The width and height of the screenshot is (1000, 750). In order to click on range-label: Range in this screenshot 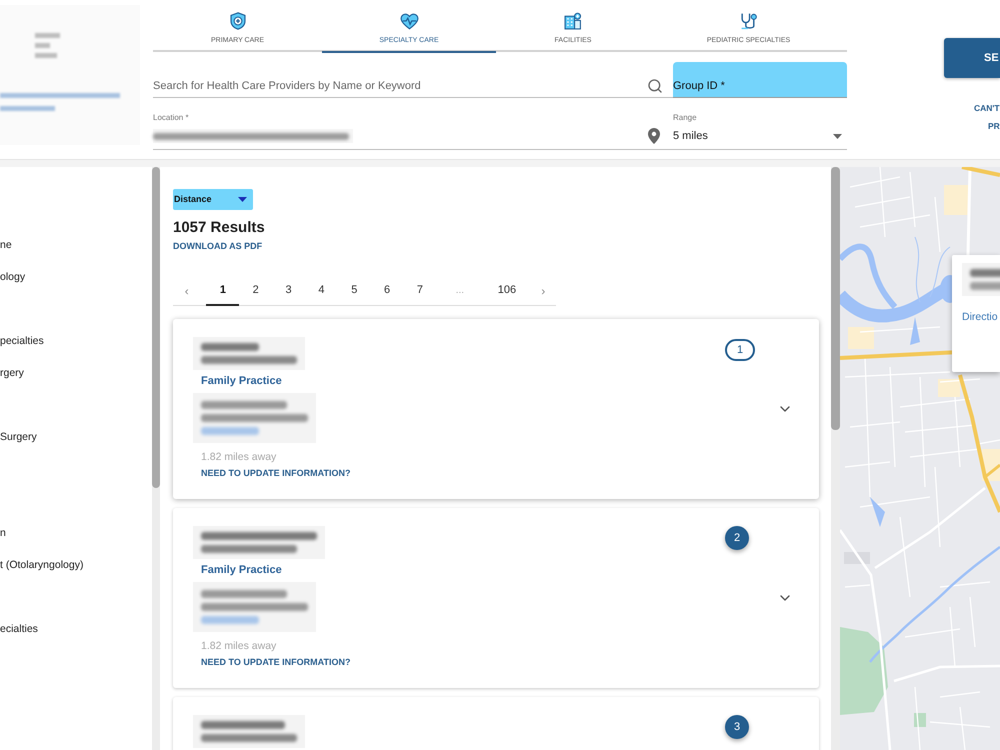, I will do `click(685, 117)`.